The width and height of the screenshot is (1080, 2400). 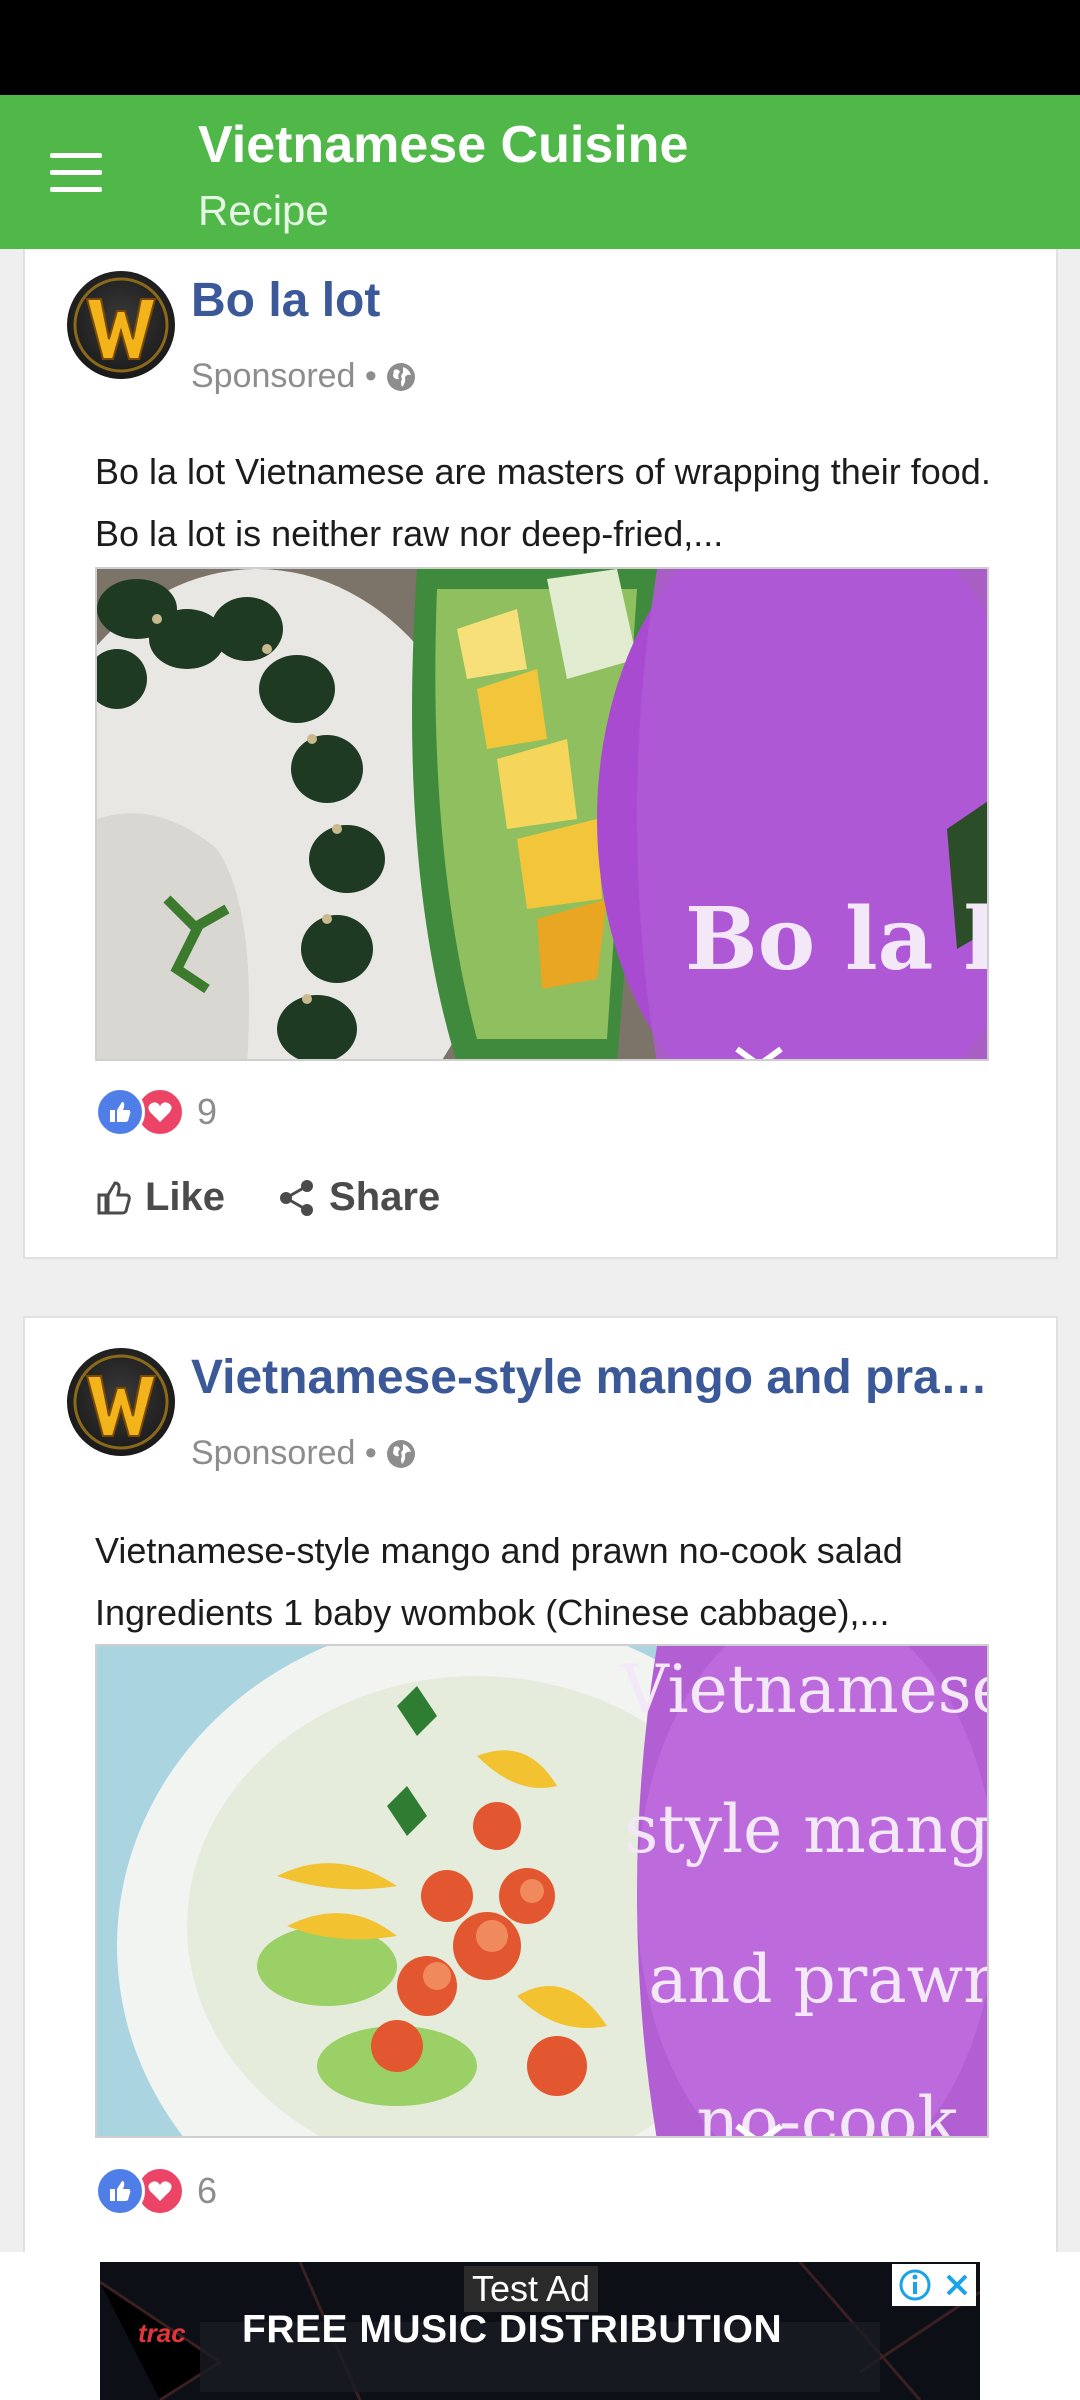 What do you see at coordinates (818, 1979) in the screenshot?
I see `image-caption-line: and prawn` at bounding box center [818, 1979].